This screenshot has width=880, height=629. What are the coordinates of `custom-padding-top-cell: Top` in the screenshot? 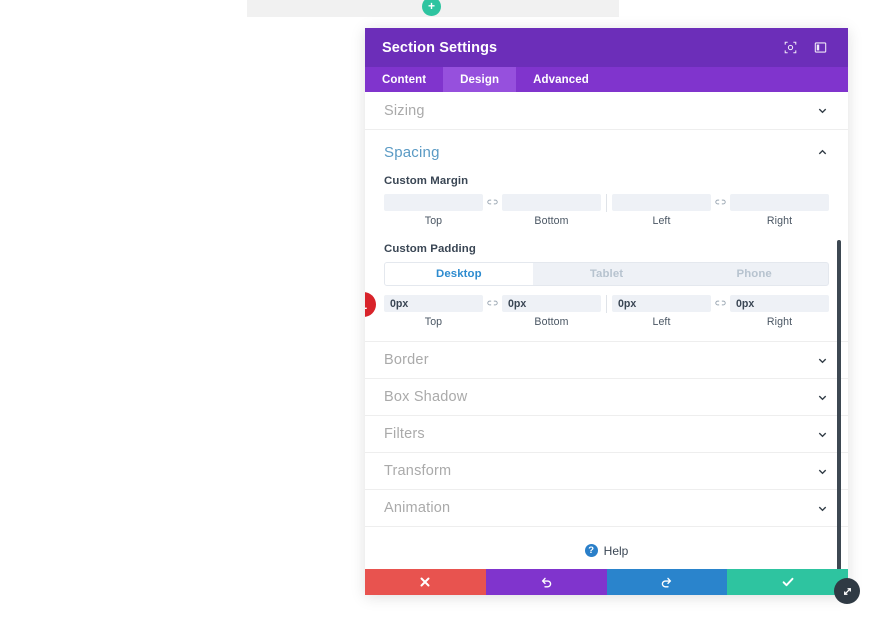 It's located at (433, 311).